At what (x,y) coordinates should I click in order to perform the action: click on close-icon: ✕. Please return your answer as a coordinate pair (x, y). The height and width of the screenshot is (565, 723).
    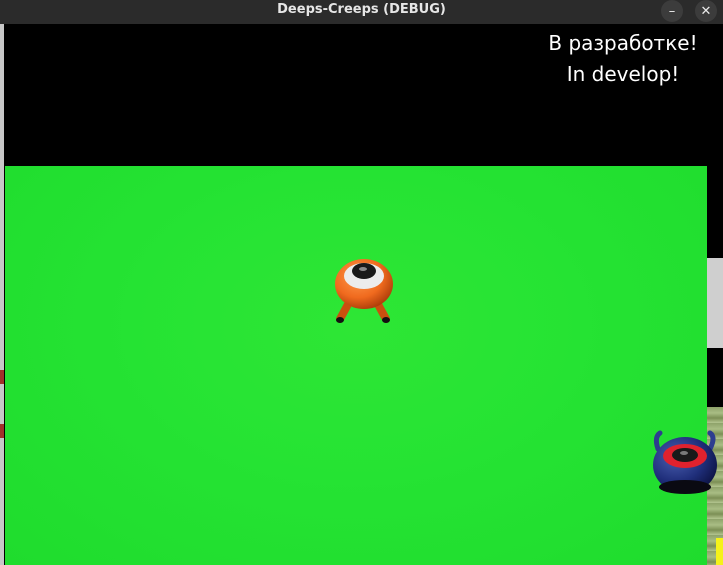
    Looking at the image, I should click on (706, 11).